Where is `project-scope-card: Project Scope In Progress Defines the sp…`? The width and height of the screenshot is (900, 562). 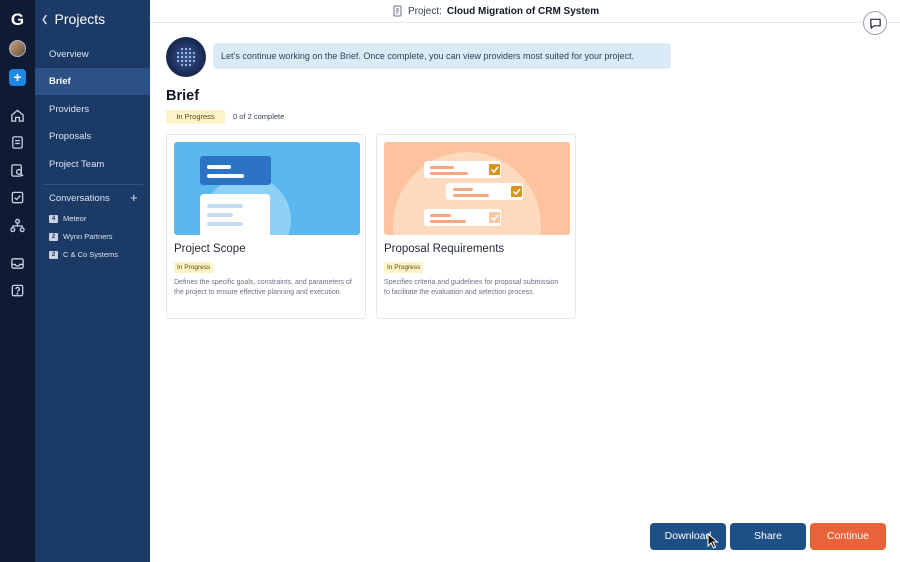 project-scope-card: Project Scope In Progress Defines the sp… is located at coordinates (266, 226).